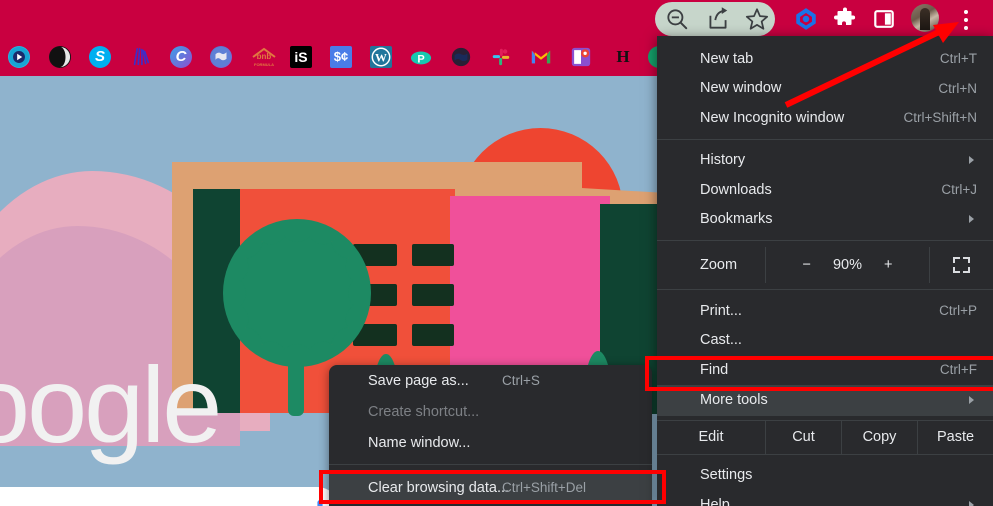 This screenshot has height=506, width=993. What do you see at coordinates (581, 57) in the screenshot?
I see `bookmark-maps` at bounding box center [581, 57].